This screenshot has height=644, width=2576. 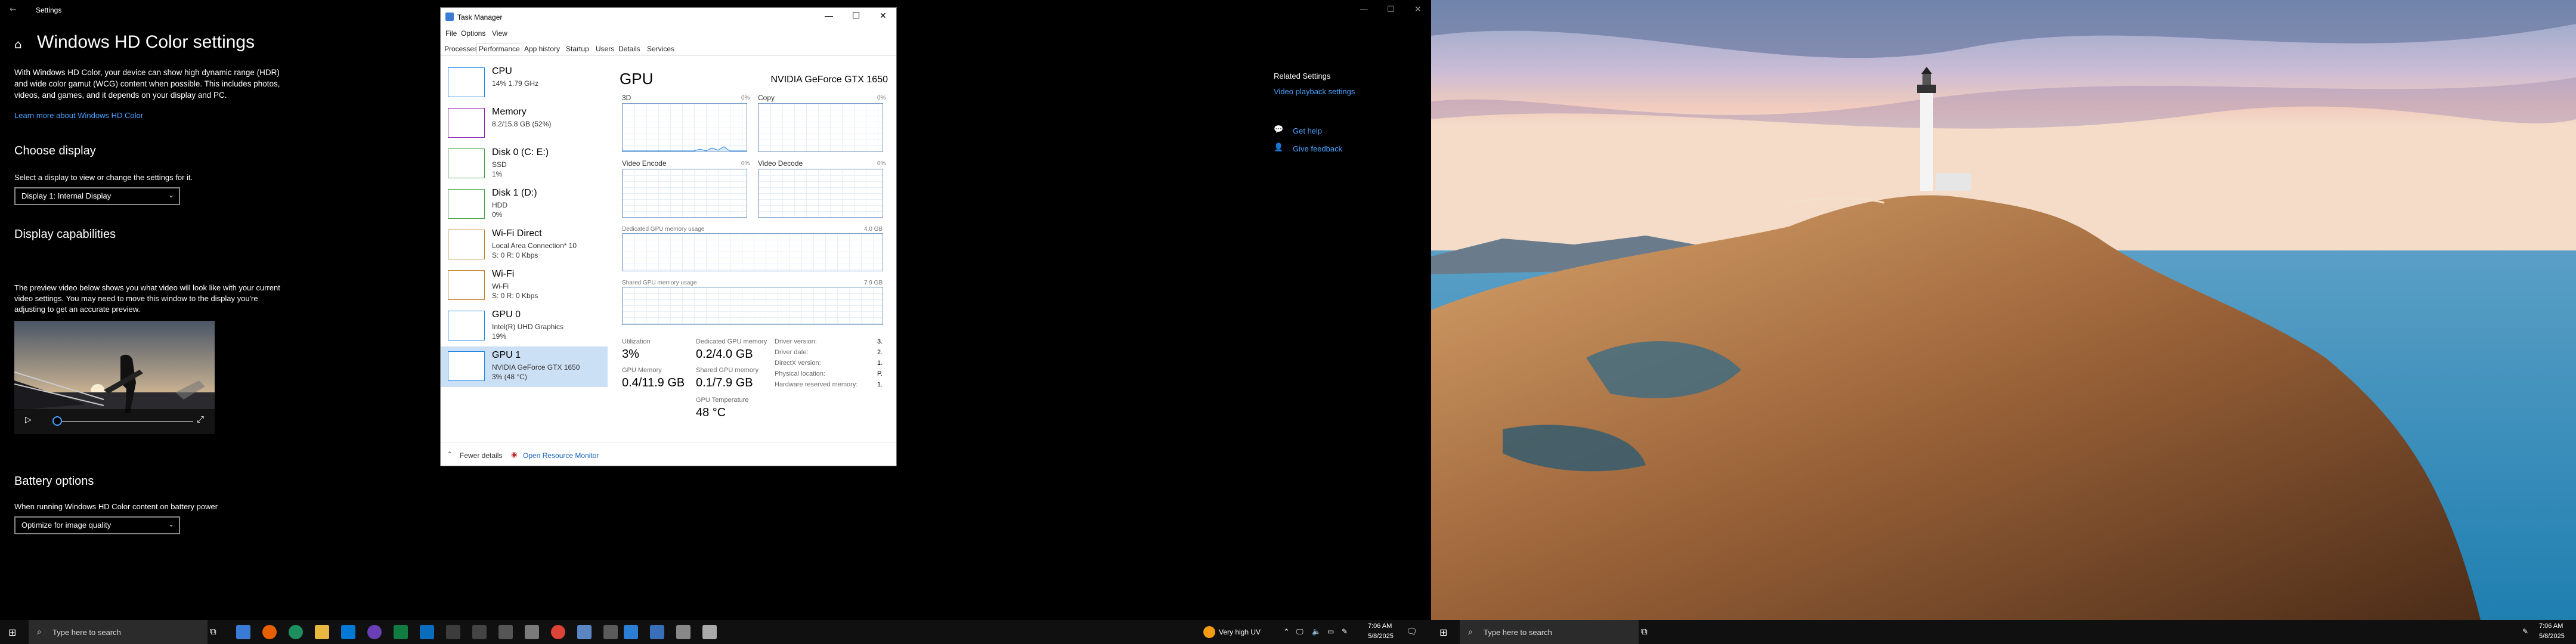 I want to click on chevron-up-icon: ⌃, so click(x=450, y=455).